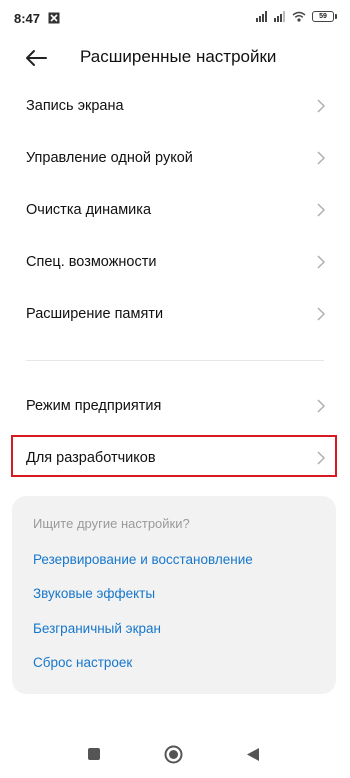 The image size is (350, 778). I want to click on settings-item-label: Режим предприятия, so click(94, 406).